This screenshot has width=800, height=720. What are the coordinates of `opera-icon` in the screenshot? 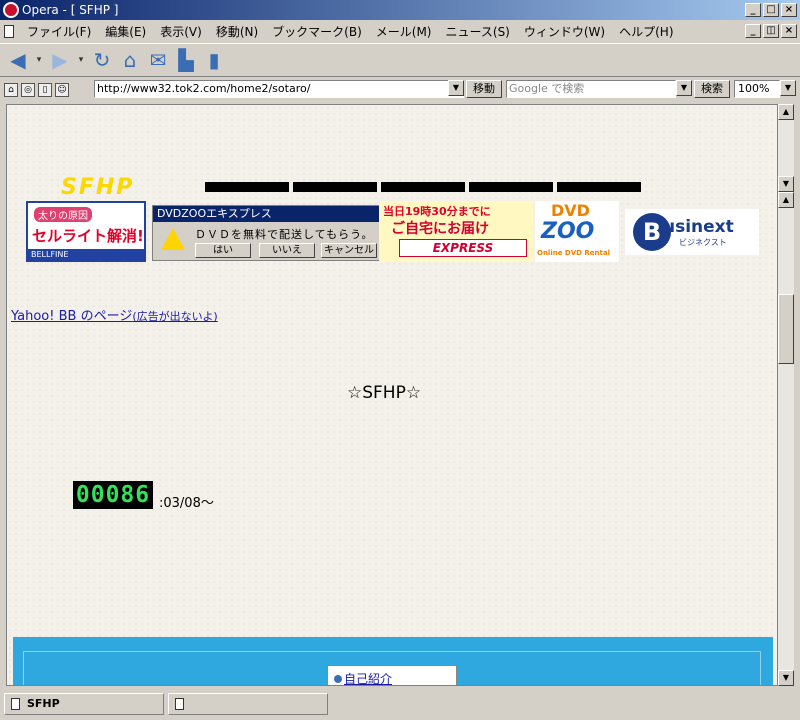 It's located at (11, 10).